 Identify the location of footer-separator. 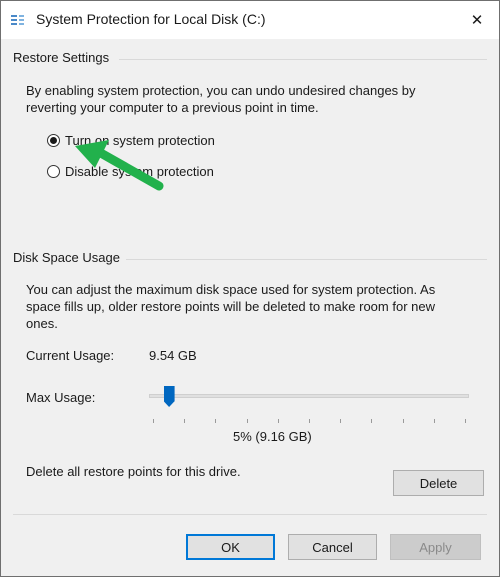
(250, 514).